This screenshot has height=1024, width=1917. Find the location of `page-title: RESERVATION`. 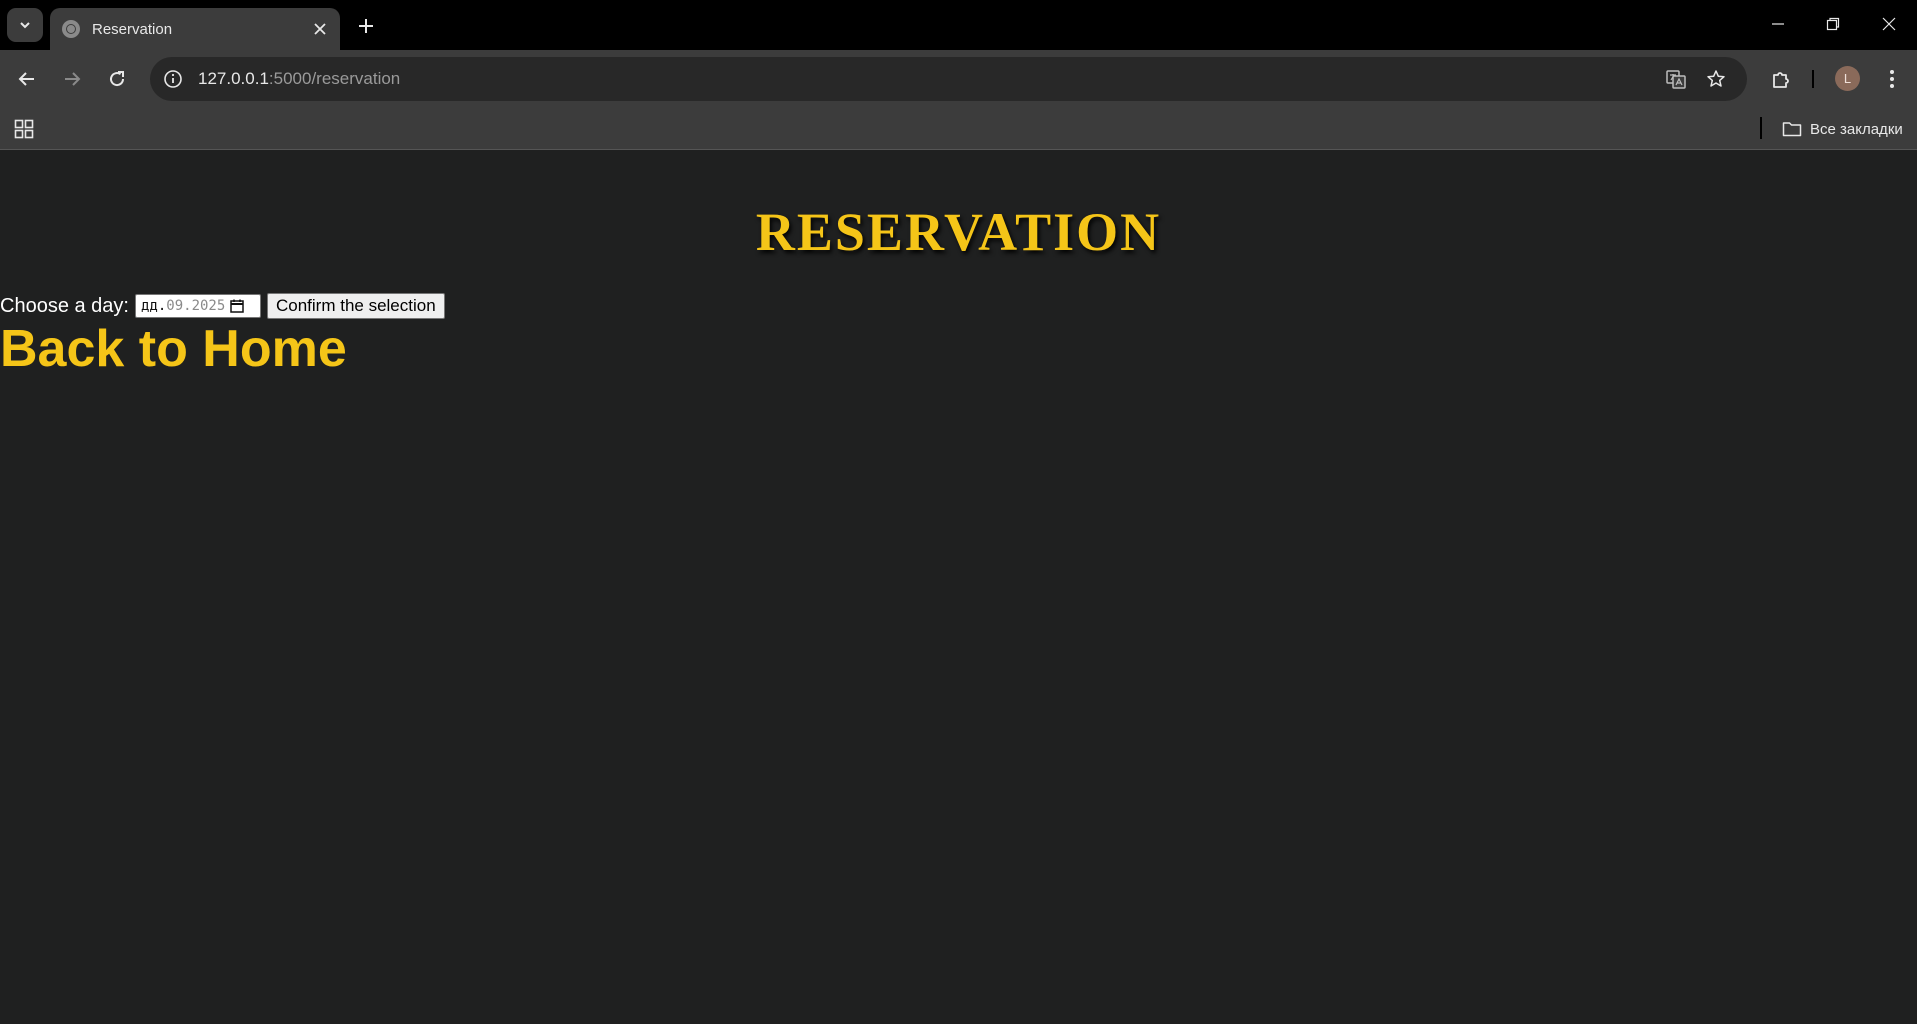

page-title: RESERVATION is located at coordinates (958, 232).